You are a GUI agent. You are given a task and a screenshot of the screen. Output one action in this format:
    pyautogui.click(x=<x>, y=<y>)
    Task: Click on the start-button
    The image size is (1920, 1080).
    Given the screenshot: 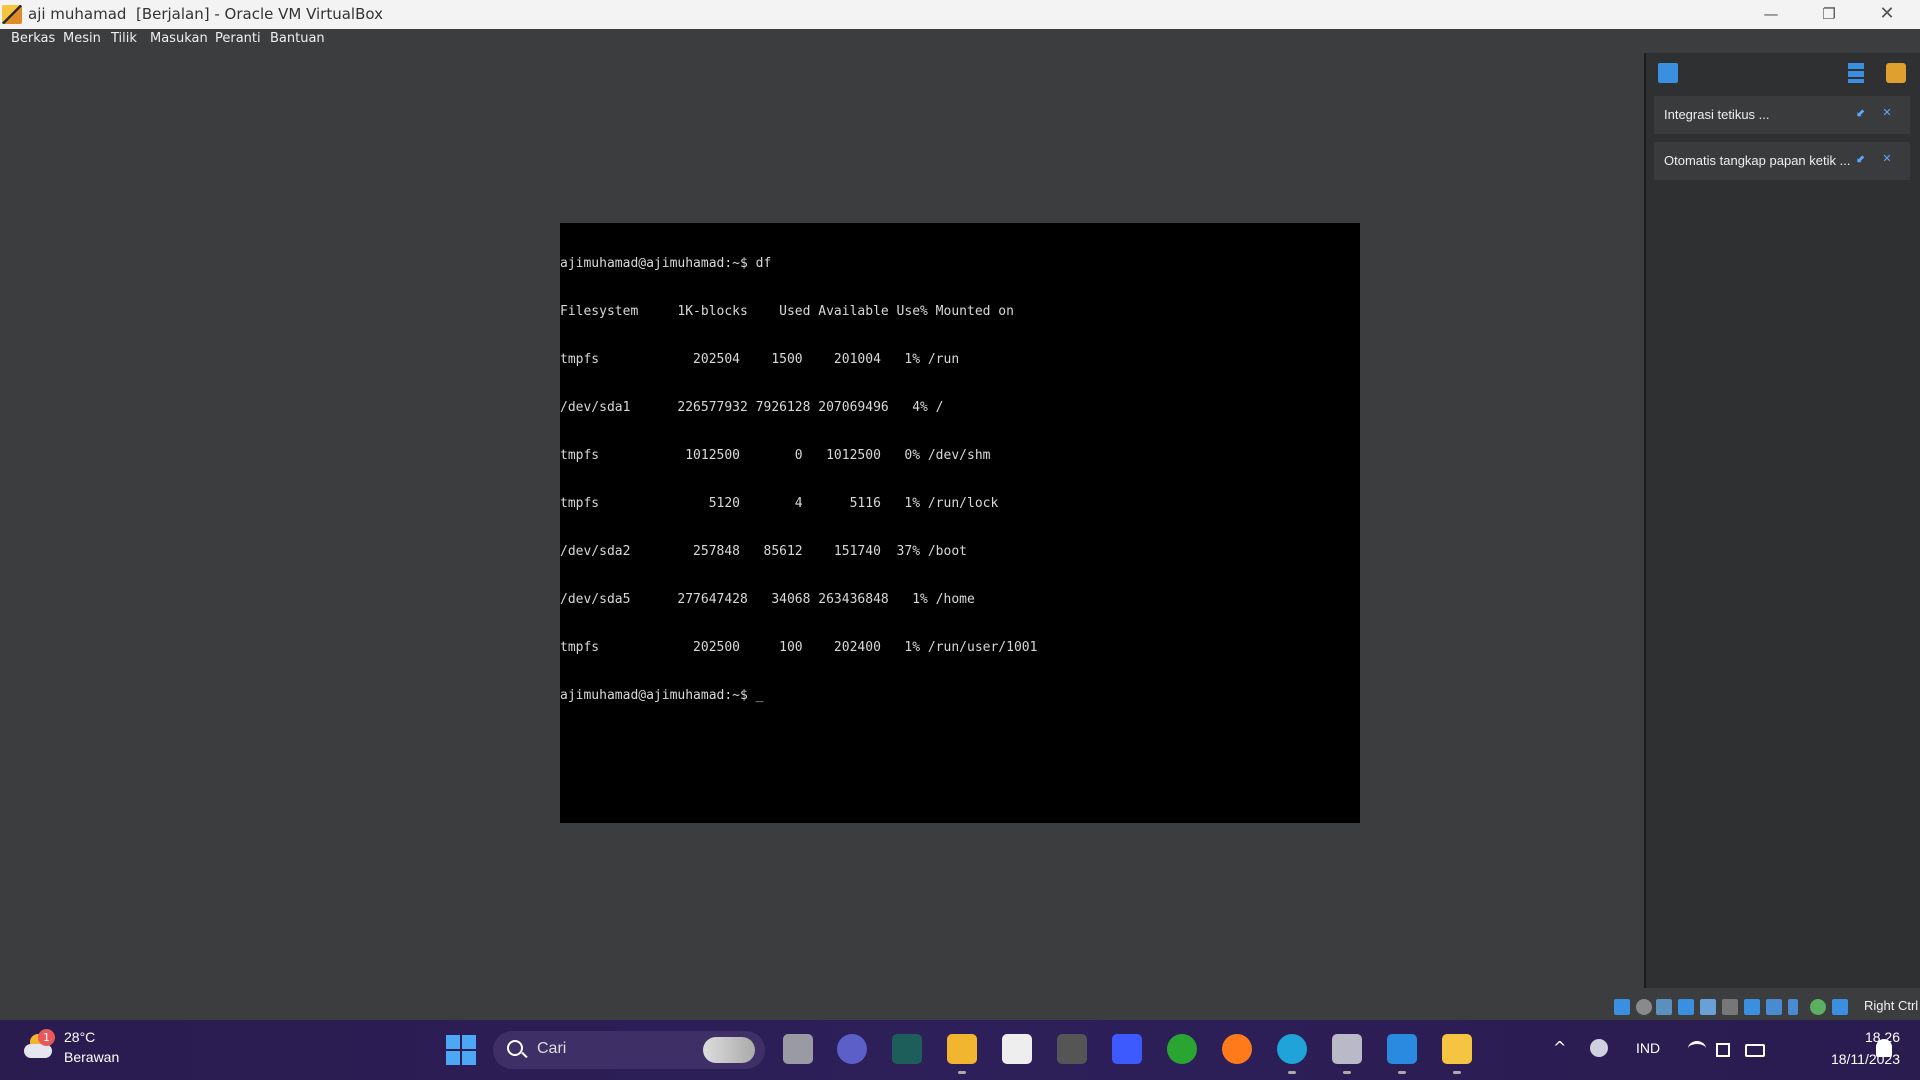 What is the action you would take?
    pyautogui.click(x=461, y=1050)
    